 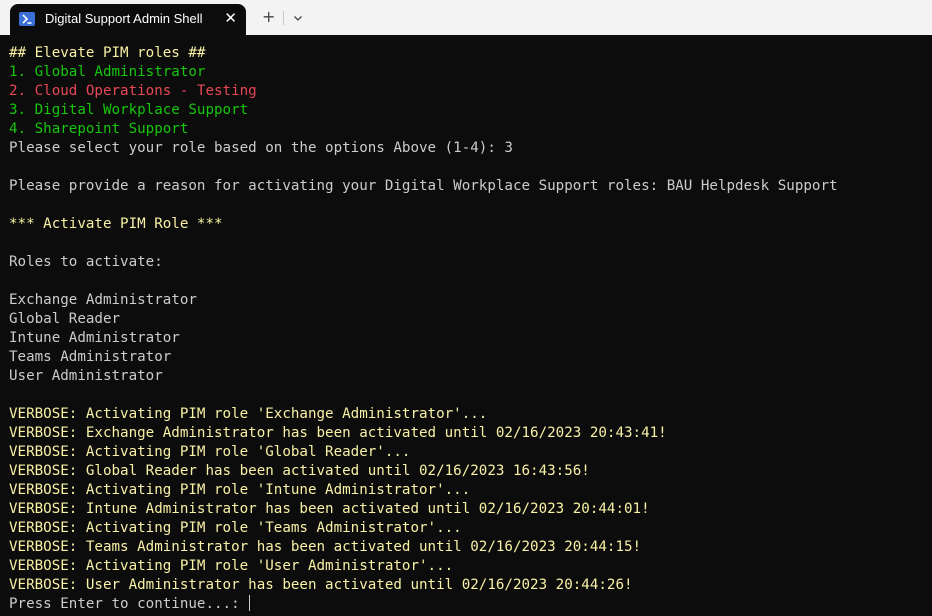 I want to click on terminal-line: ## Elevate PIM roles ##, so click(x=107, y=53).